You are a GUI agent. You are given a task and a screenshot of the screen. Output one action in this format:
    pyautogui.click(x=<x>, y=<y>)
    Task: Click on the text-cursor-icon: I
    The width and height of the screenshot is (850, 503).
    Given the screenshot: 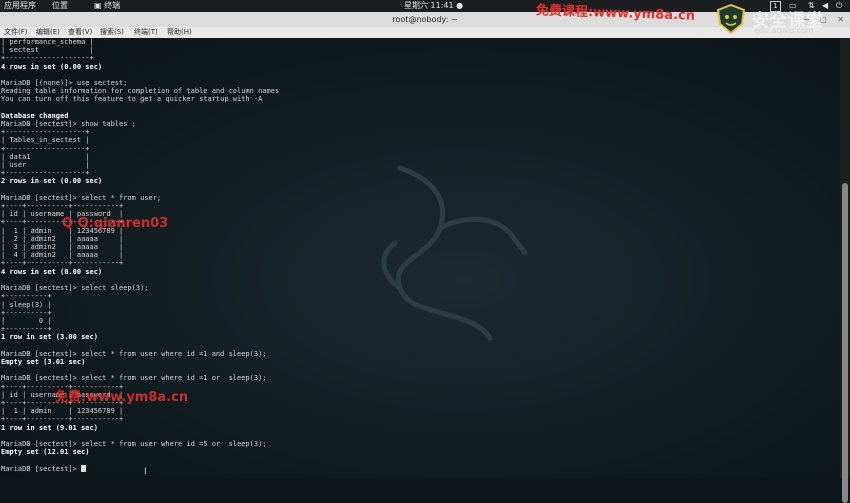 What is the action you would take?
    pyautogui.click(x=145, y=472)
    